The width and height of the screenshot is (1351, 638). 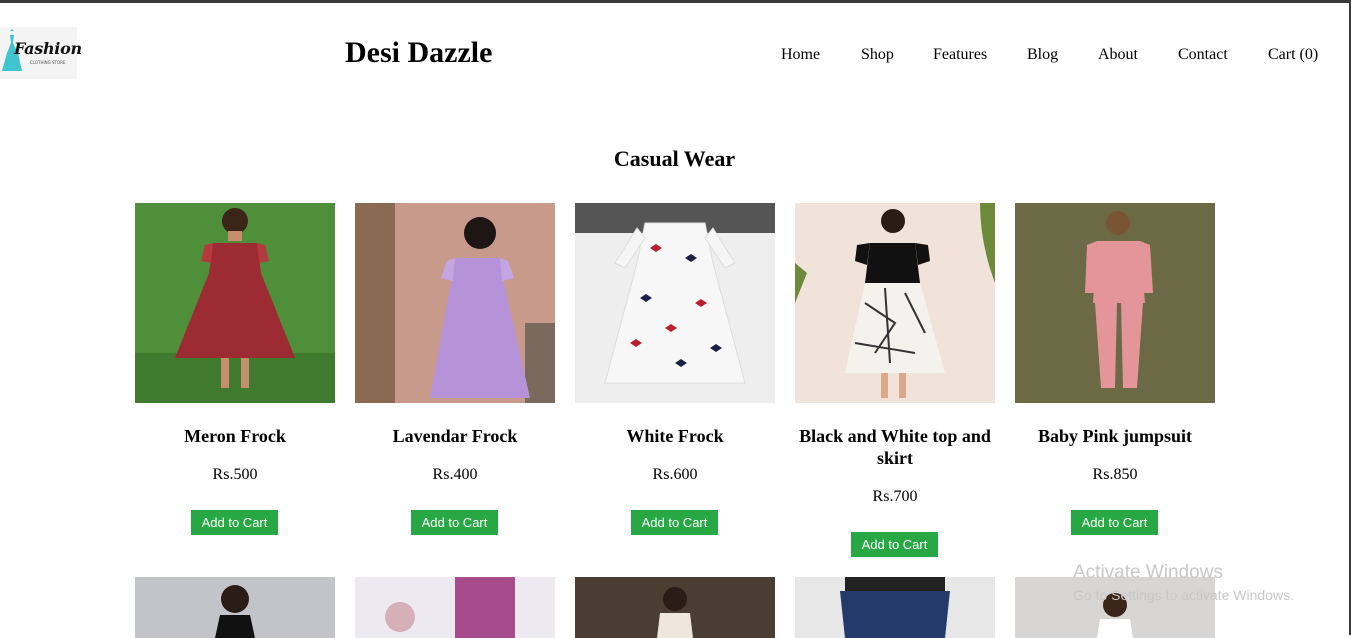 What do you see at coordinates (235, 474) in the screenshot?
I see `product-price: Rs.500` at bounding box center [235, 474].